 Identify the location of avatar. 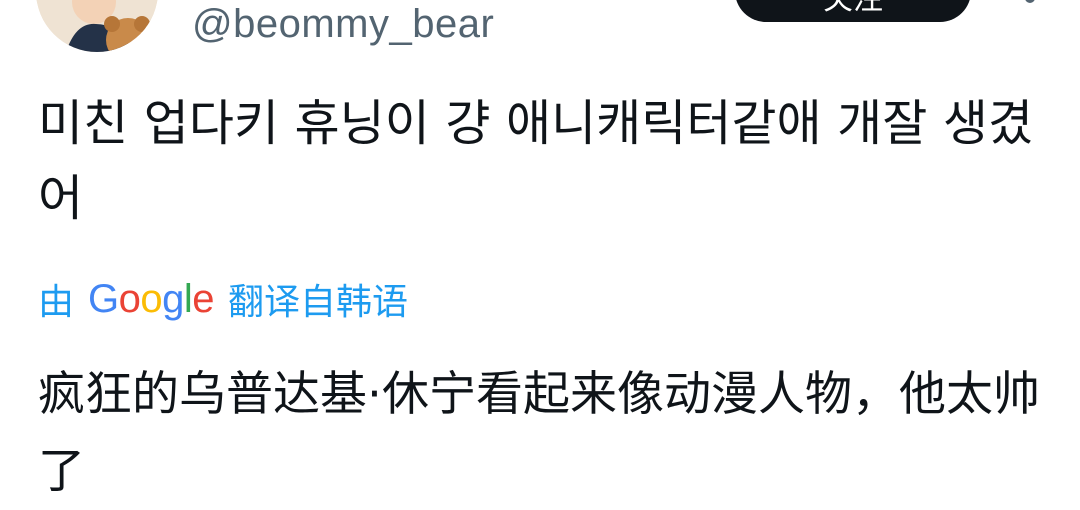
(97, 26).